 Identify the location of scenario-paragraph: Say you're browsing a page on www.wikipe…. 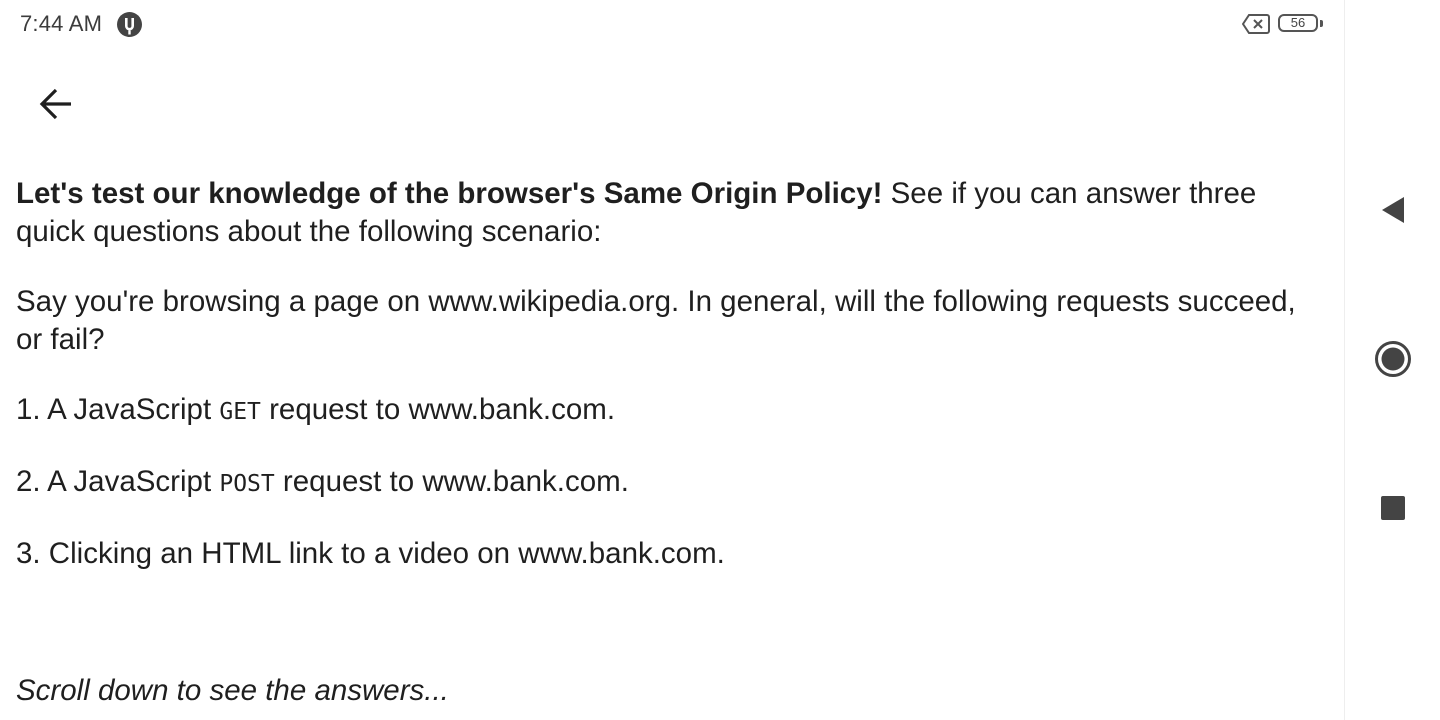
(656, 320).